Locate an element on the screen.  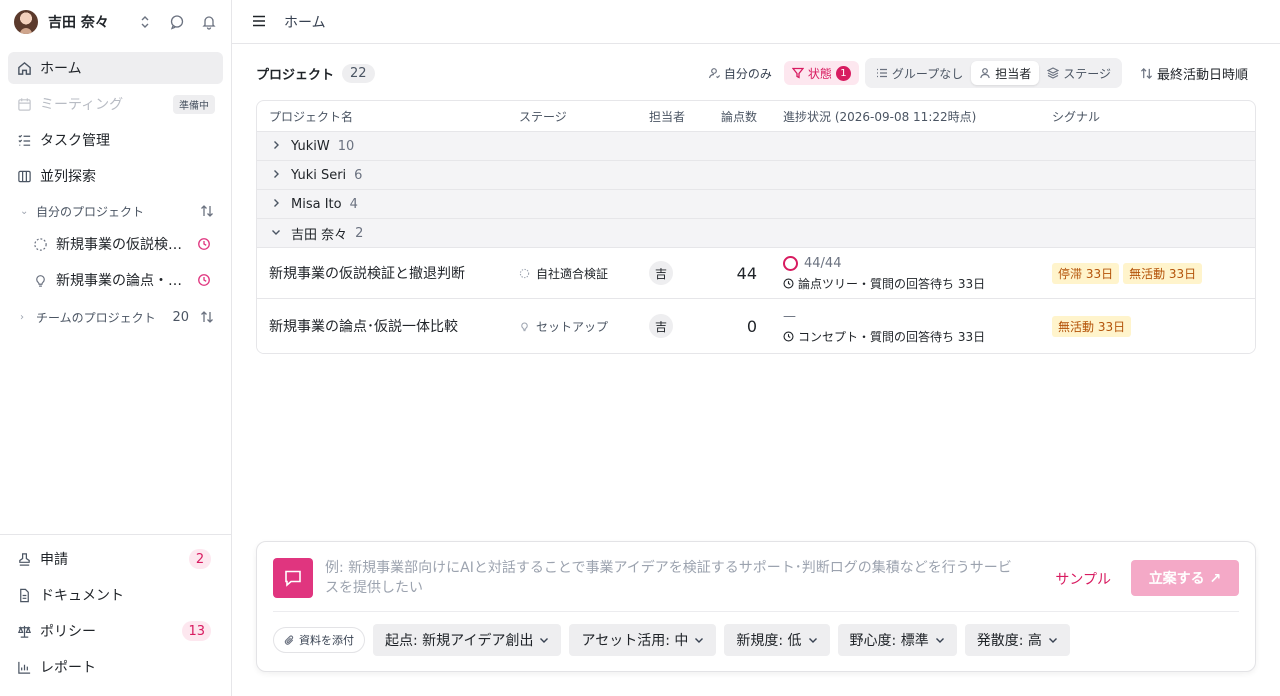
group-owner-option: 担当者 is located at coordinates (1005, 73).